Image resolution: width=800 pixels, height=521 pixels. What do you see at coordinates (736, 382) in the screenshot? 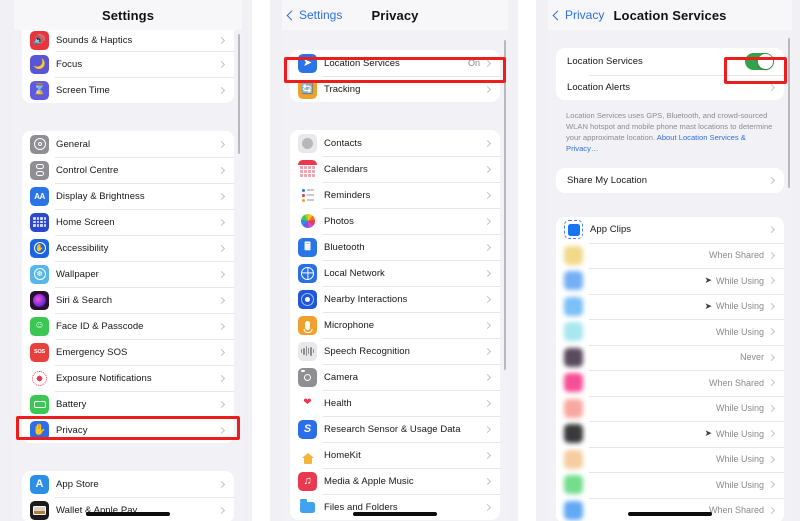
I see `permission-value: When Shared` at bounding box center [736, 382].